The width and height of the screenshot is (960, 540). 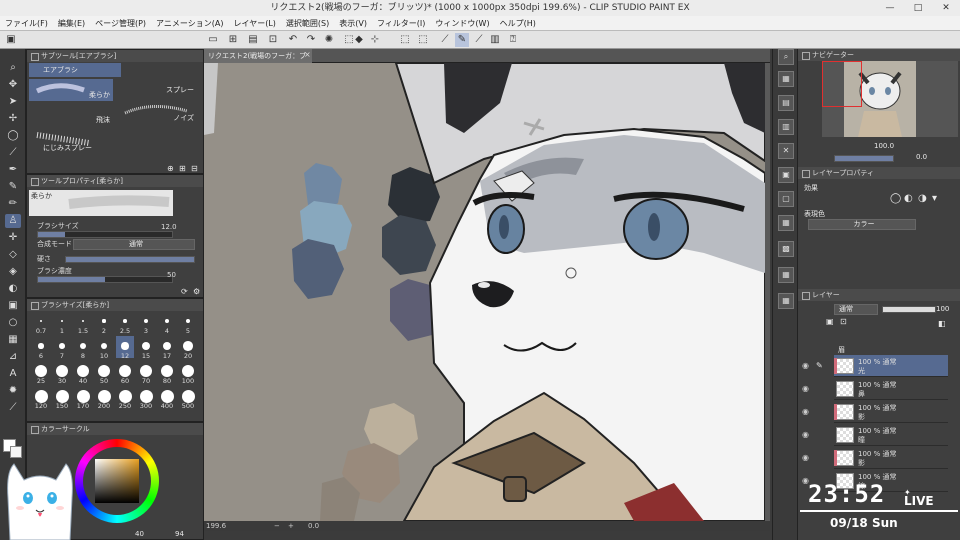 What do you see at coordinates (13, 187) in the screenshot?
I see `pencil-tool-icon: ✎` at bounding box center [13, 187].